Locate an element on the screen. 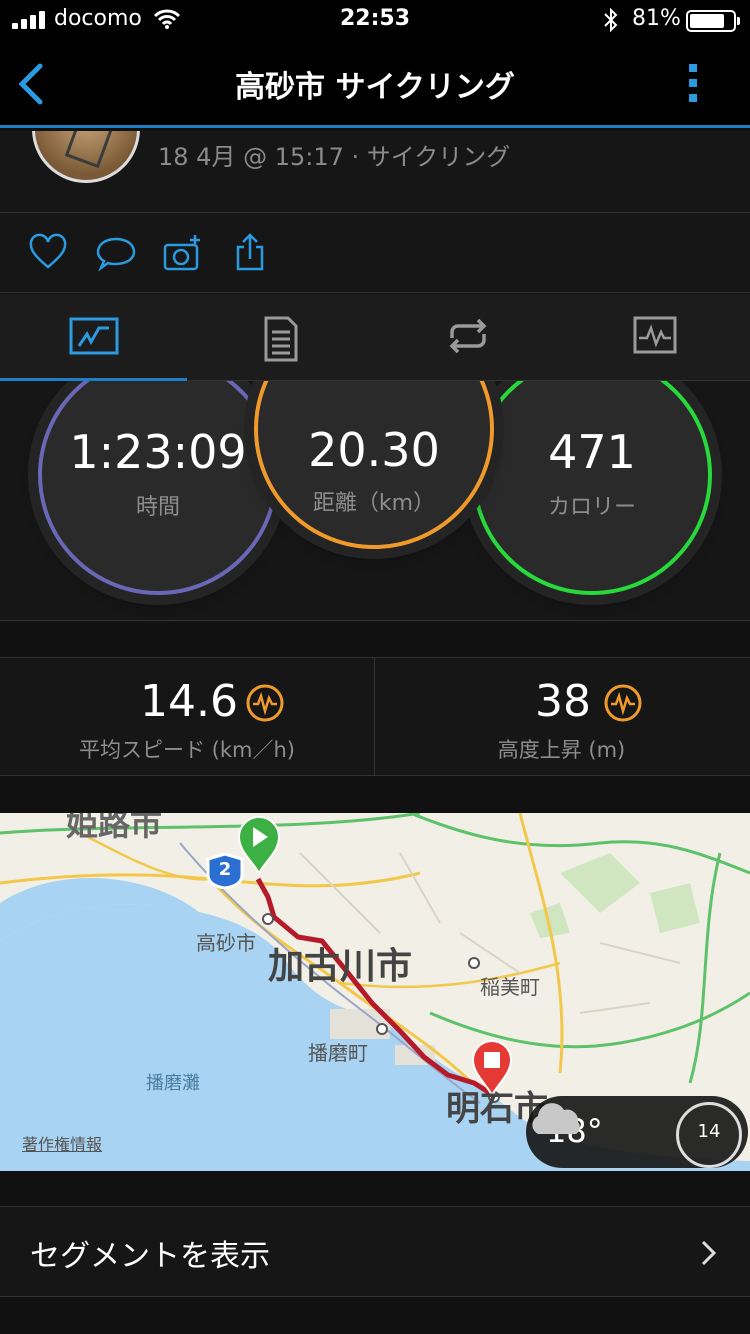 The width and height of the screenshot is (750, 1334). nav-bar: 高砂市 サイクリング is located at coordinates (375, 84).